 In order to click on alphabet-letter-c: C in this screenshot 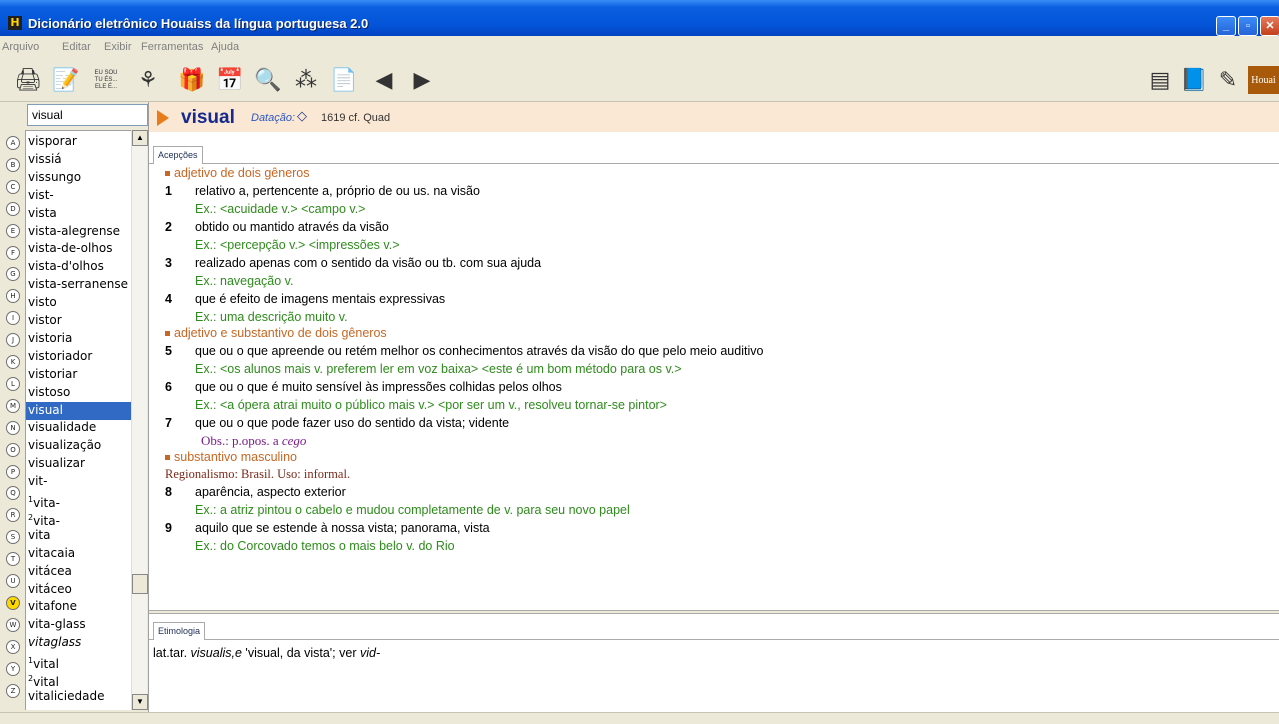, I will do `click(13, 186)`.